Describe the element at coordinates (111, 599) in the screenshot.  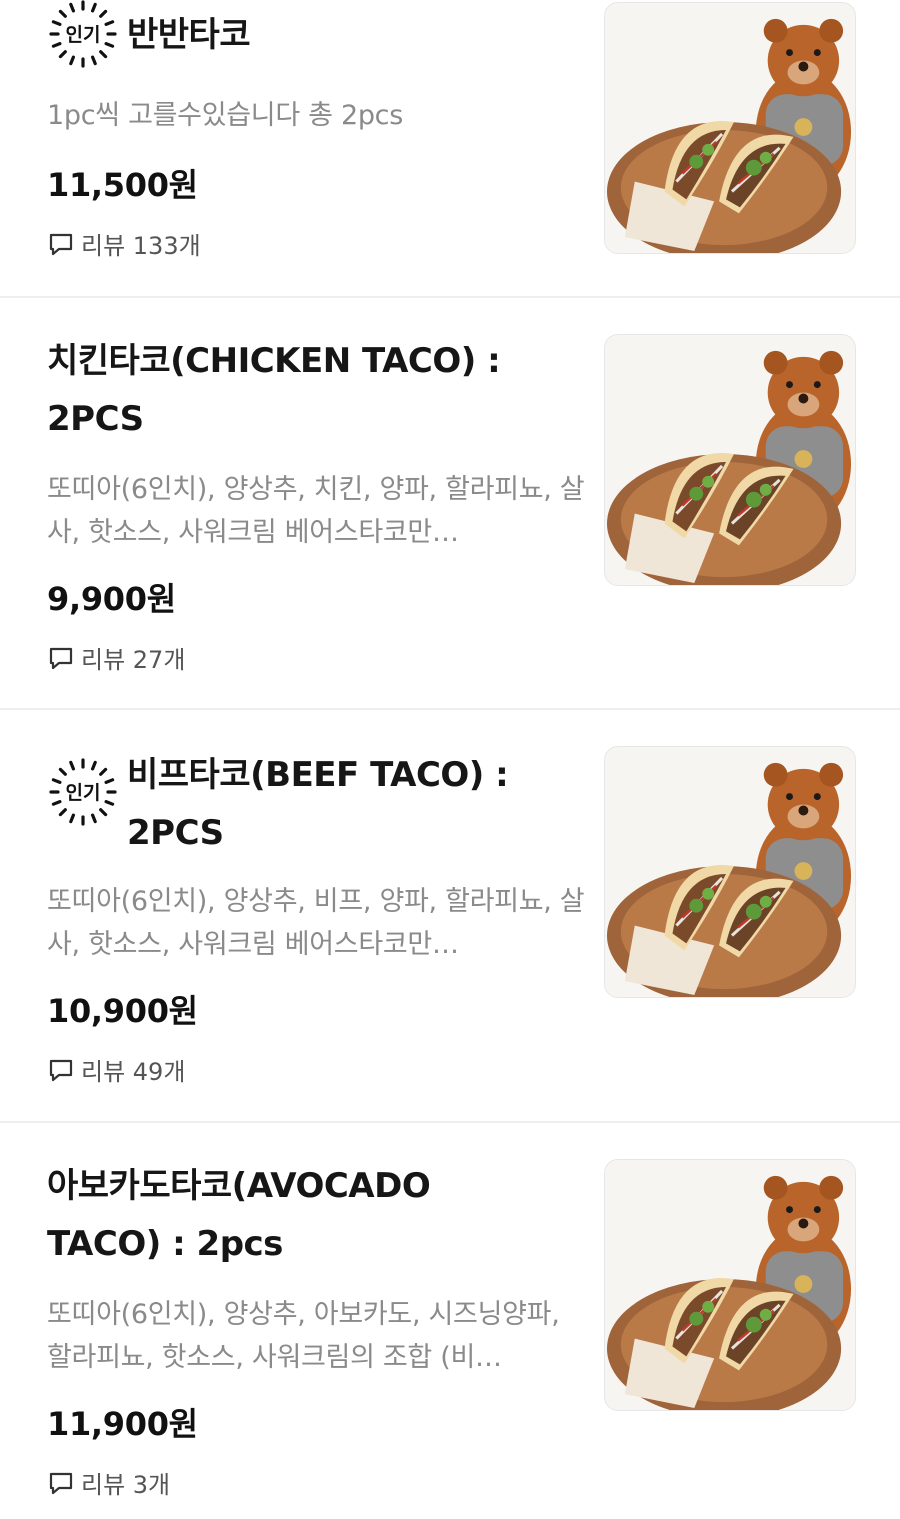
I see `menu-item-price: 9,900원` at that location.